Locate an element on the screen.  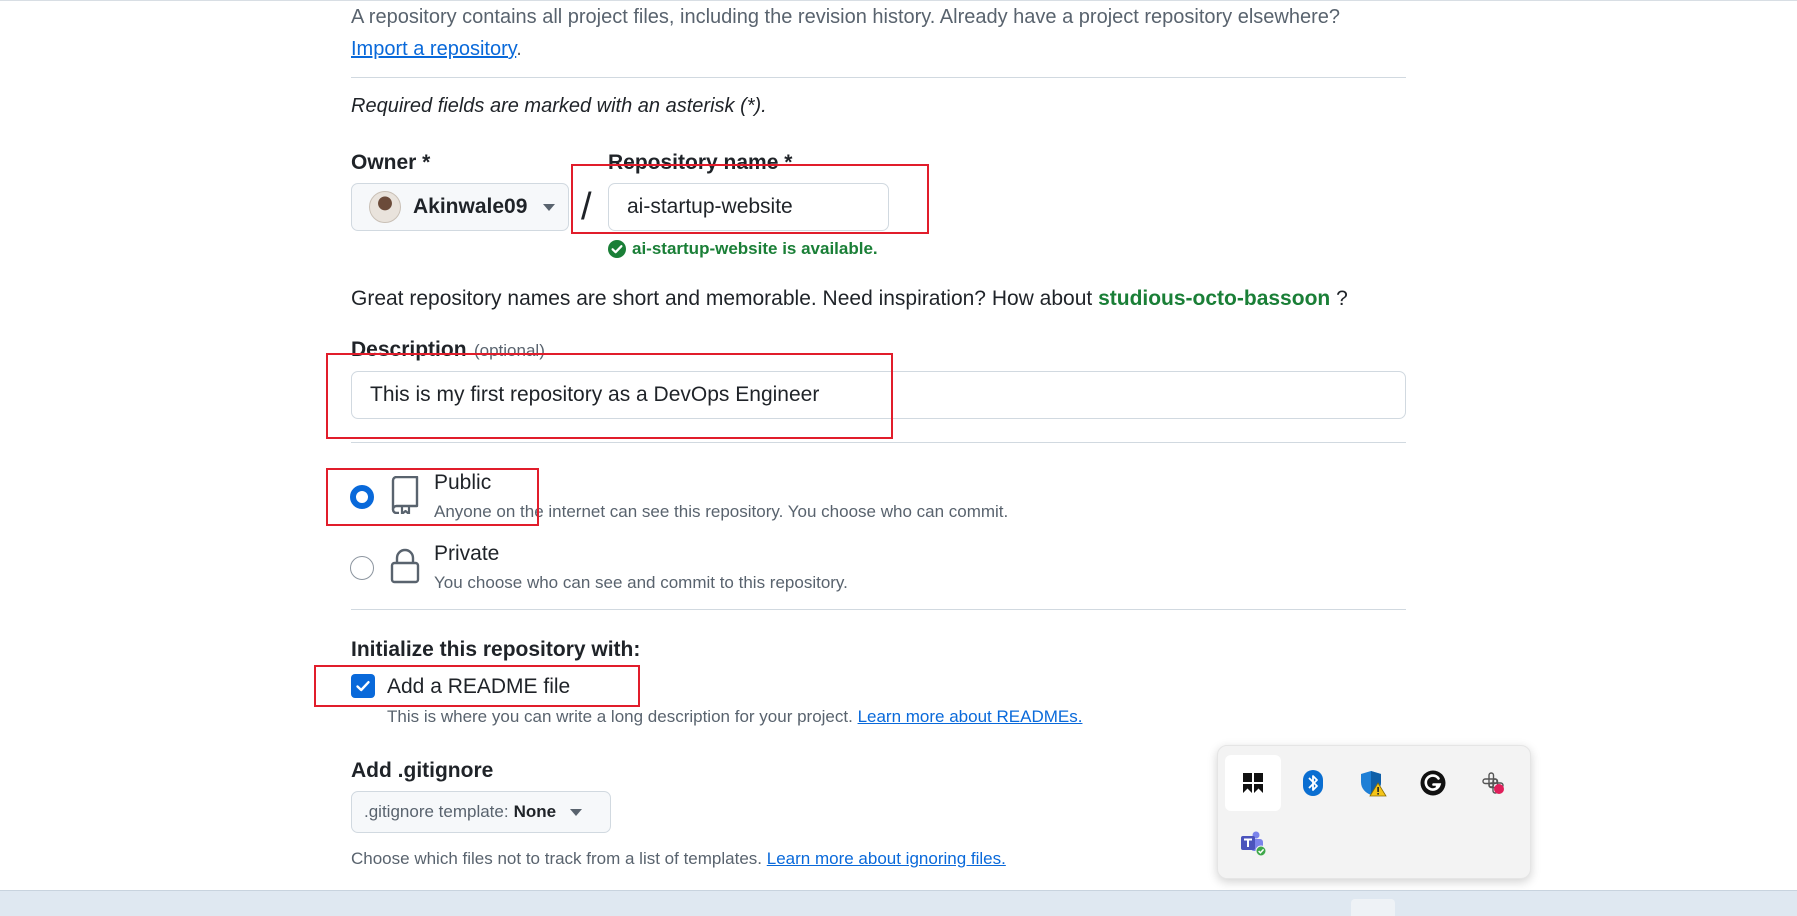
taskbar is located at coordinates (898, 903).